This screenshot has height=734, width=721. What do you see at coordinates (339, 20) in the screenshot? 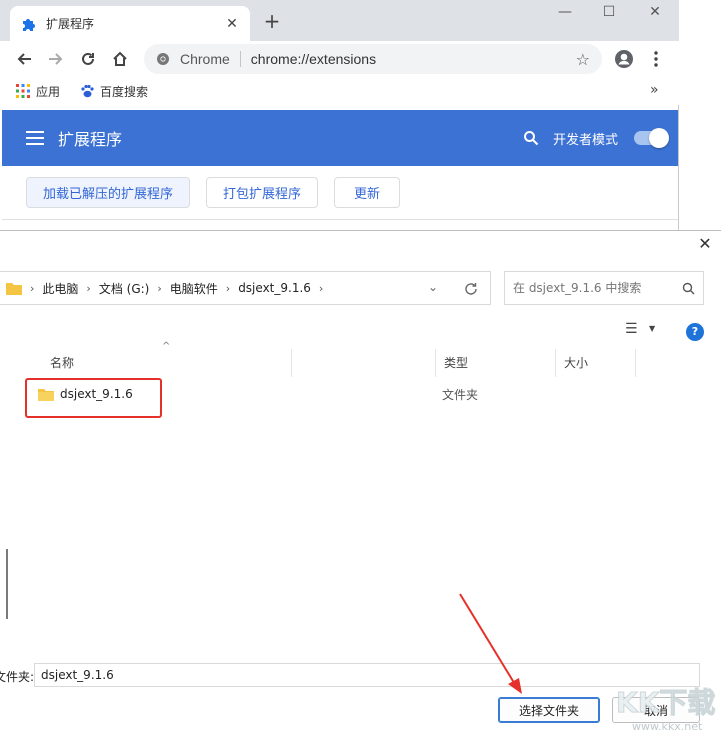
I see `tab-strip: 扩展程序 ✕ + — ☐ ✕` at bounding box center [339, 20].